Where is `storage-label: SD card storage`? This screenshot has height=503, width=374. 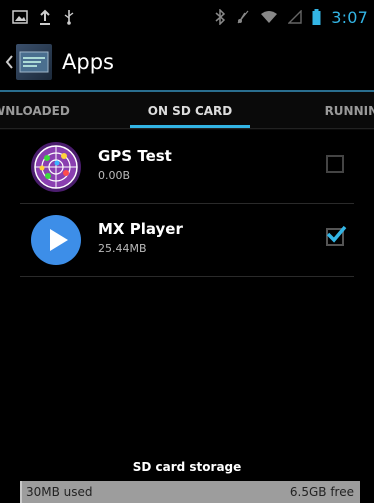
storage-label: SD card storage is located at coordinates (187, 467).